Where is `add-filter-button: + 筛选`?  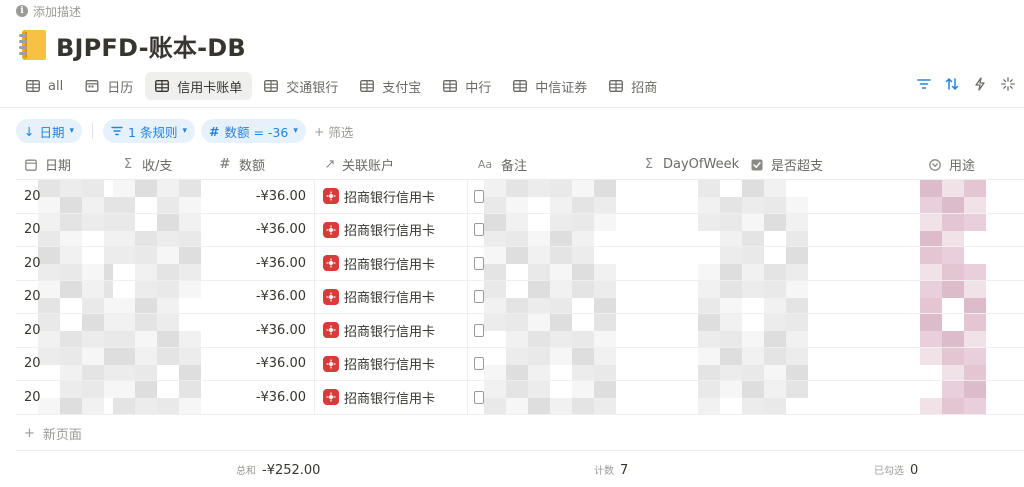
add-filter-button: + 筛选 is located at coordinates (334, 131).